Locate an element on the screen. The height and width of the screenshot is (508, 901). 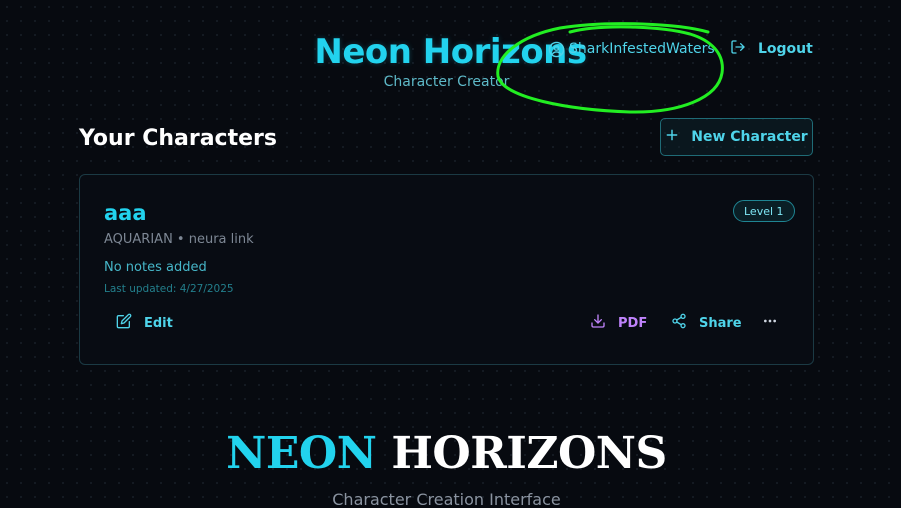
edit-icon is located at coordinates (124, 323).